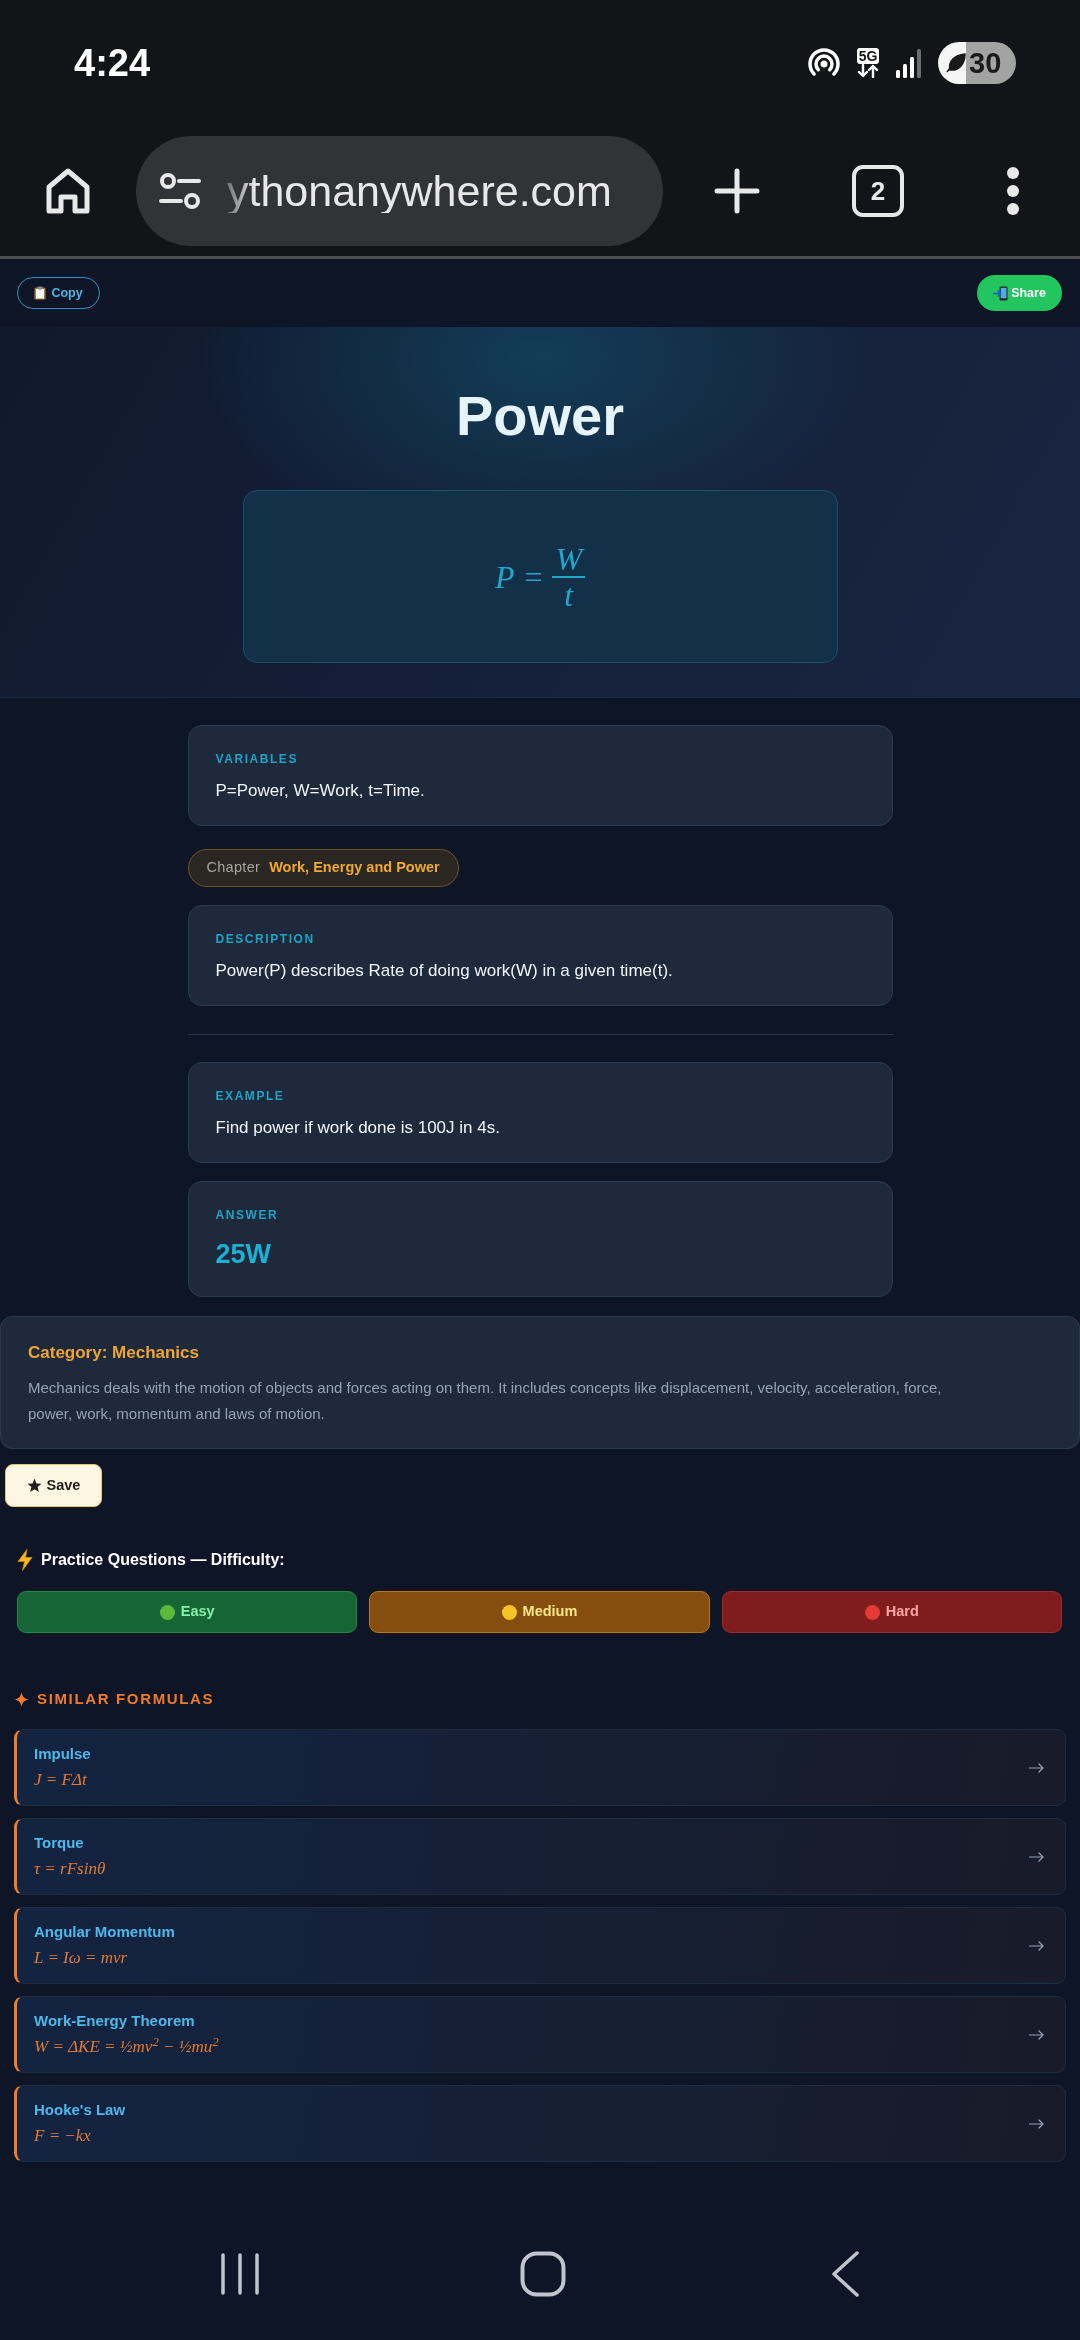 This screenshot has height=2340, width=1080. What do you see at coordinates (540, 1945) in the screenshot?
I see `formula-card: Angular Momentum L = Iω = mvr` at bounding box center [540, 1945].